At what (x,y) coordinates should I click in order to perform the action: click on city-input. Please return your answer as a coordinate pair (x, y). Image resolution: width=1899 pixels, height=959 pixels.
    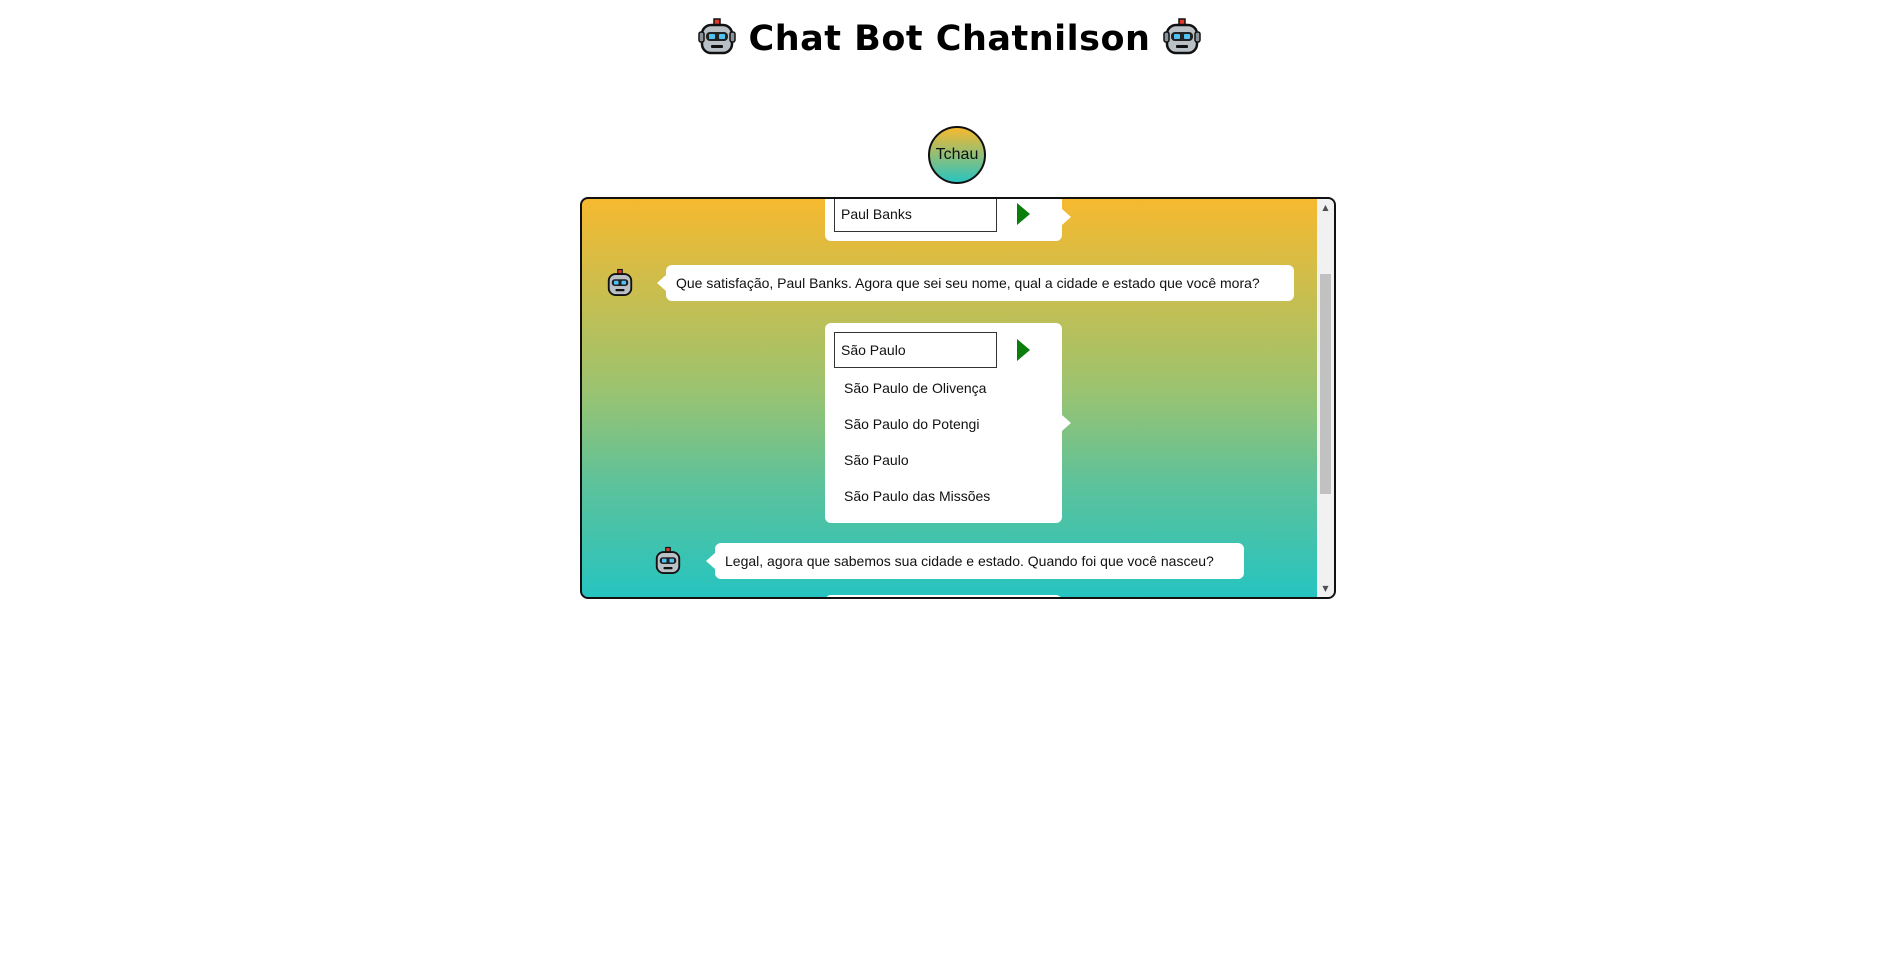
    Looking at the image, I should click on (915, 350).